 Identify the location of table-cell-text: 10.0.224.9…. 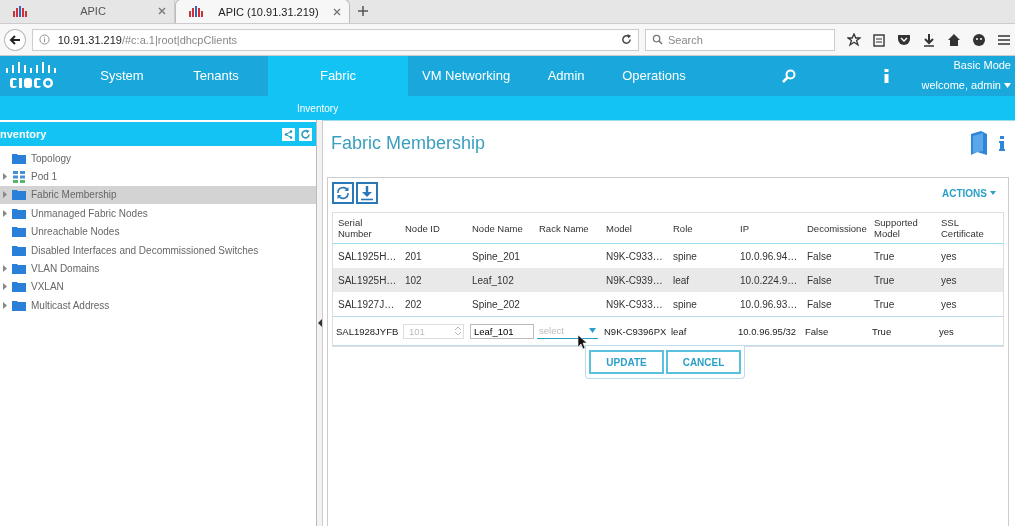
(769, 280).